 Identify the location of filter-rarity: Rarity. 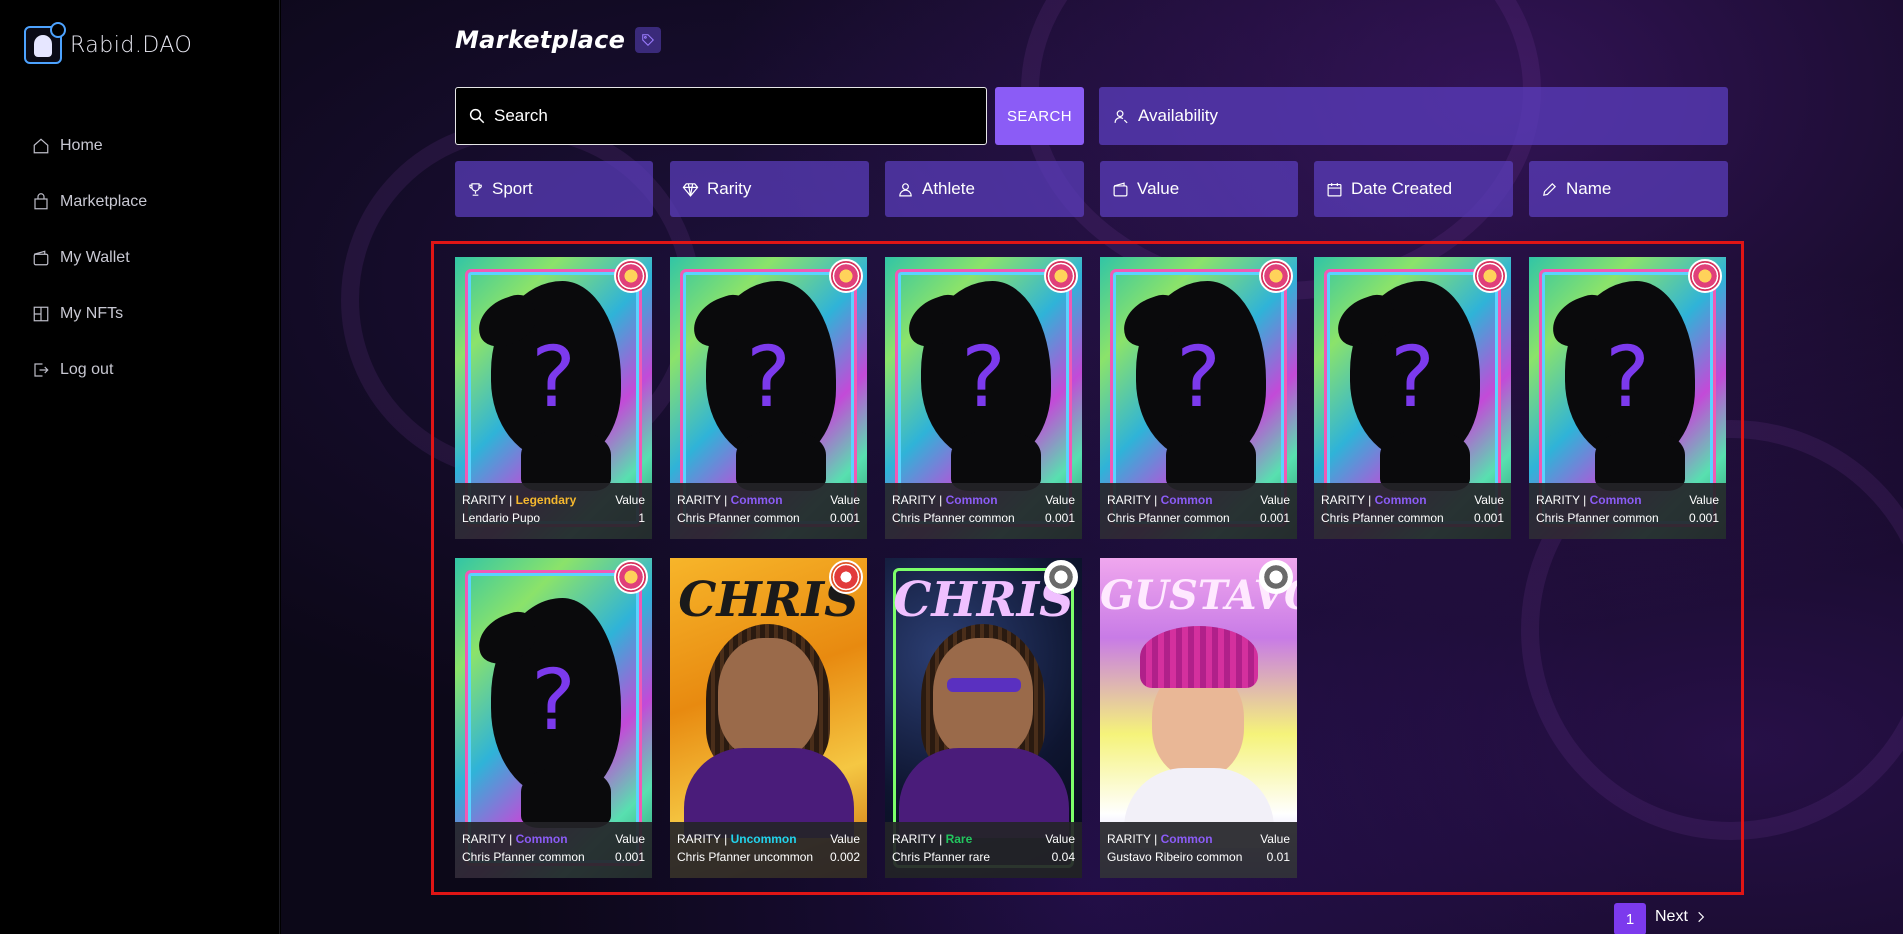
(769, 189).